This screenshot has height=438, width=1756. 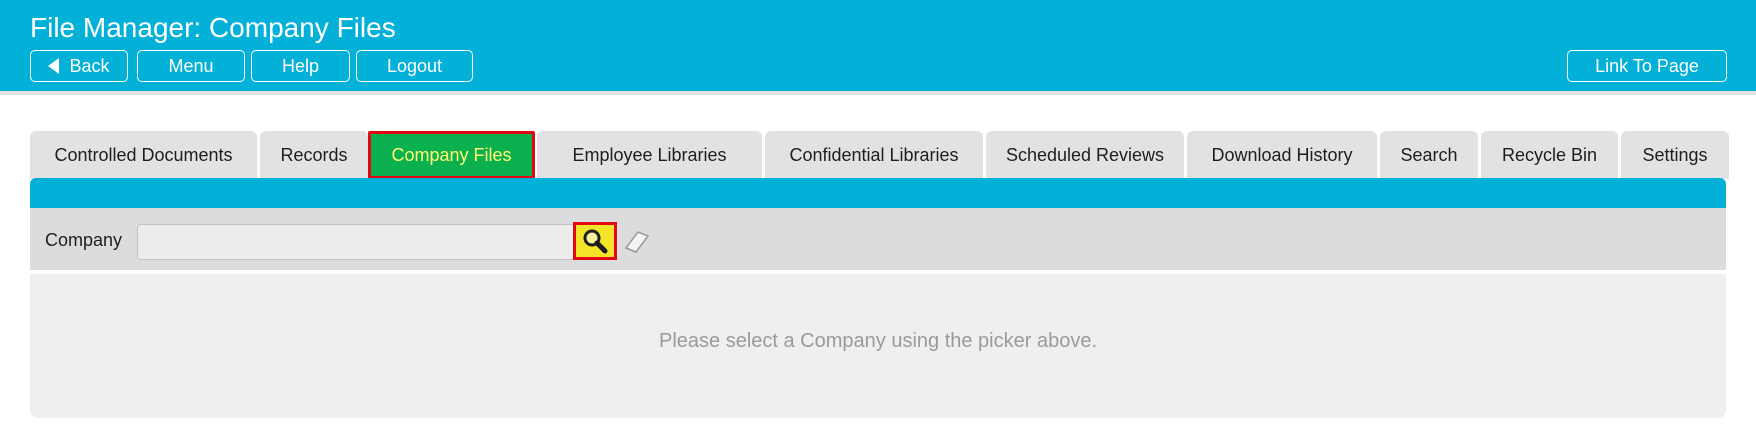 I want to click on link-to-page-button-label: Link To Page, so click(x=1647, y=65).